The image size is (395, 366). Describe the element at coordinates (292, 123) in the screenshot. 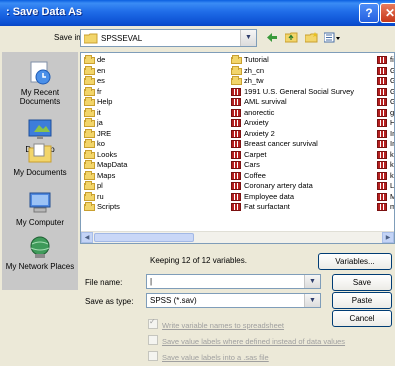

I see `data-file-item: Anxiety` at that location.